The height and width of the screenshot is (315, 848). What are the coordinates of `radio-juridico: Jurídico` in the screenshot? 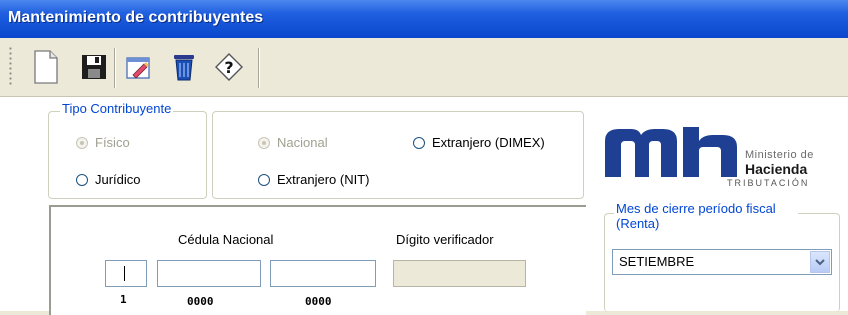 It's located at (108, 179).